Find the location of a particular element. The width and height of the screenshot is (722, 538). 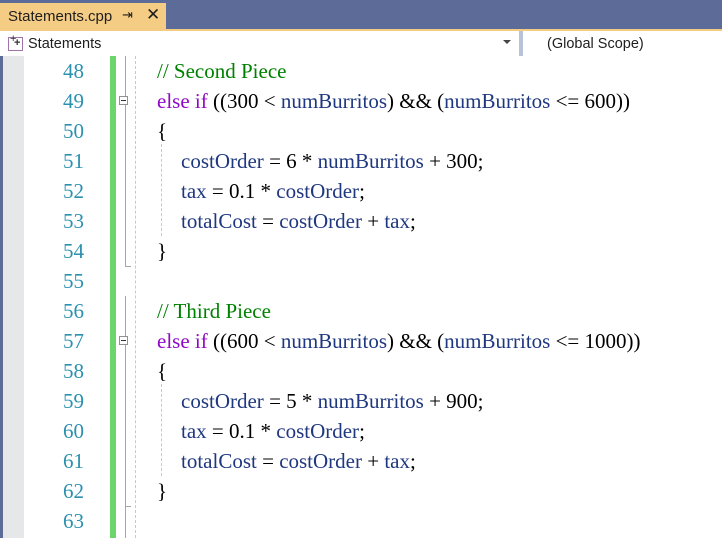

code-line: 51 costOrder = 6 * numBurritos + 300; is located at coordinates (361, 161).